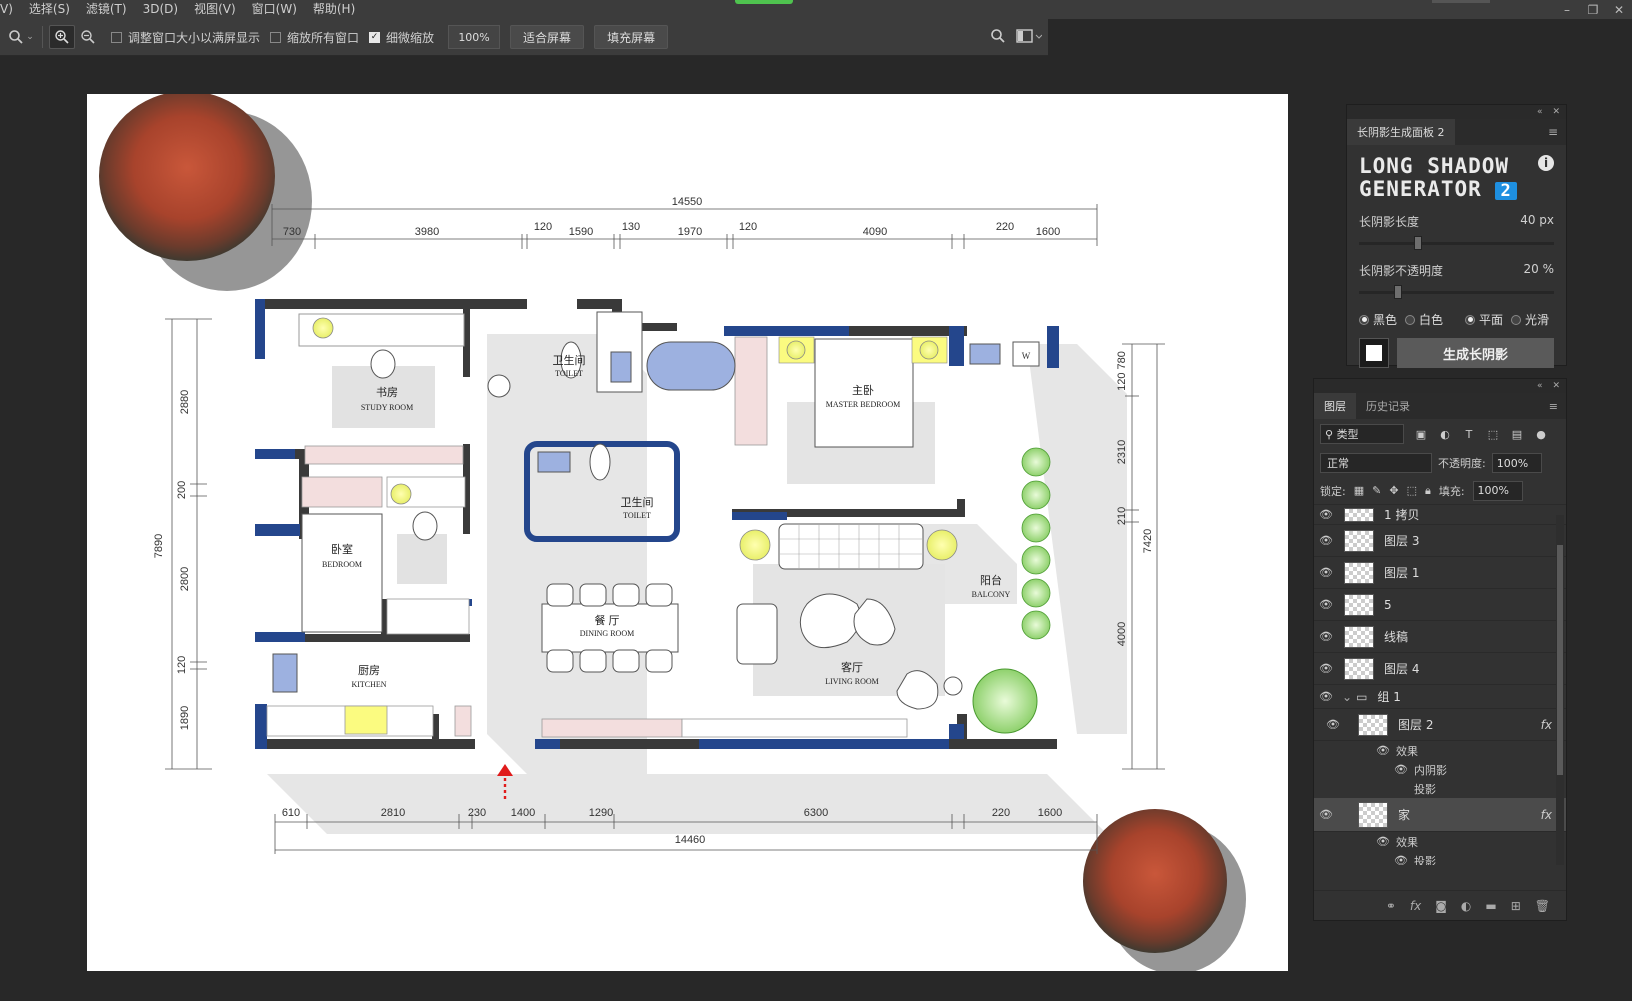  I want to click on scrubby-zoom-checkbox: ✓ 细微缩放, so click(401, 37).